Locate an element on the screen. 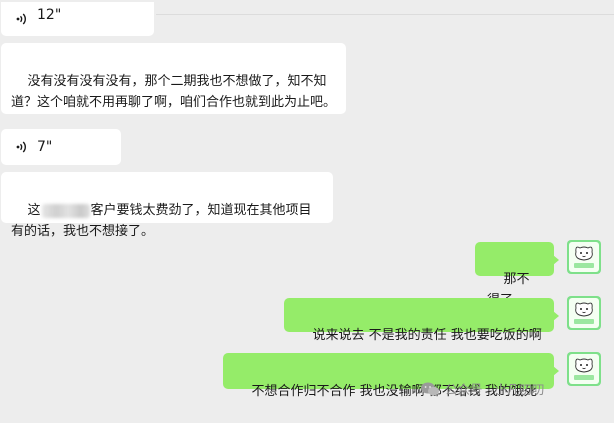  message-bubble: 这客户要钱太费劲了，知道现在其他项目有的话，我也不想接了。 is located at coordinates (167, 205).